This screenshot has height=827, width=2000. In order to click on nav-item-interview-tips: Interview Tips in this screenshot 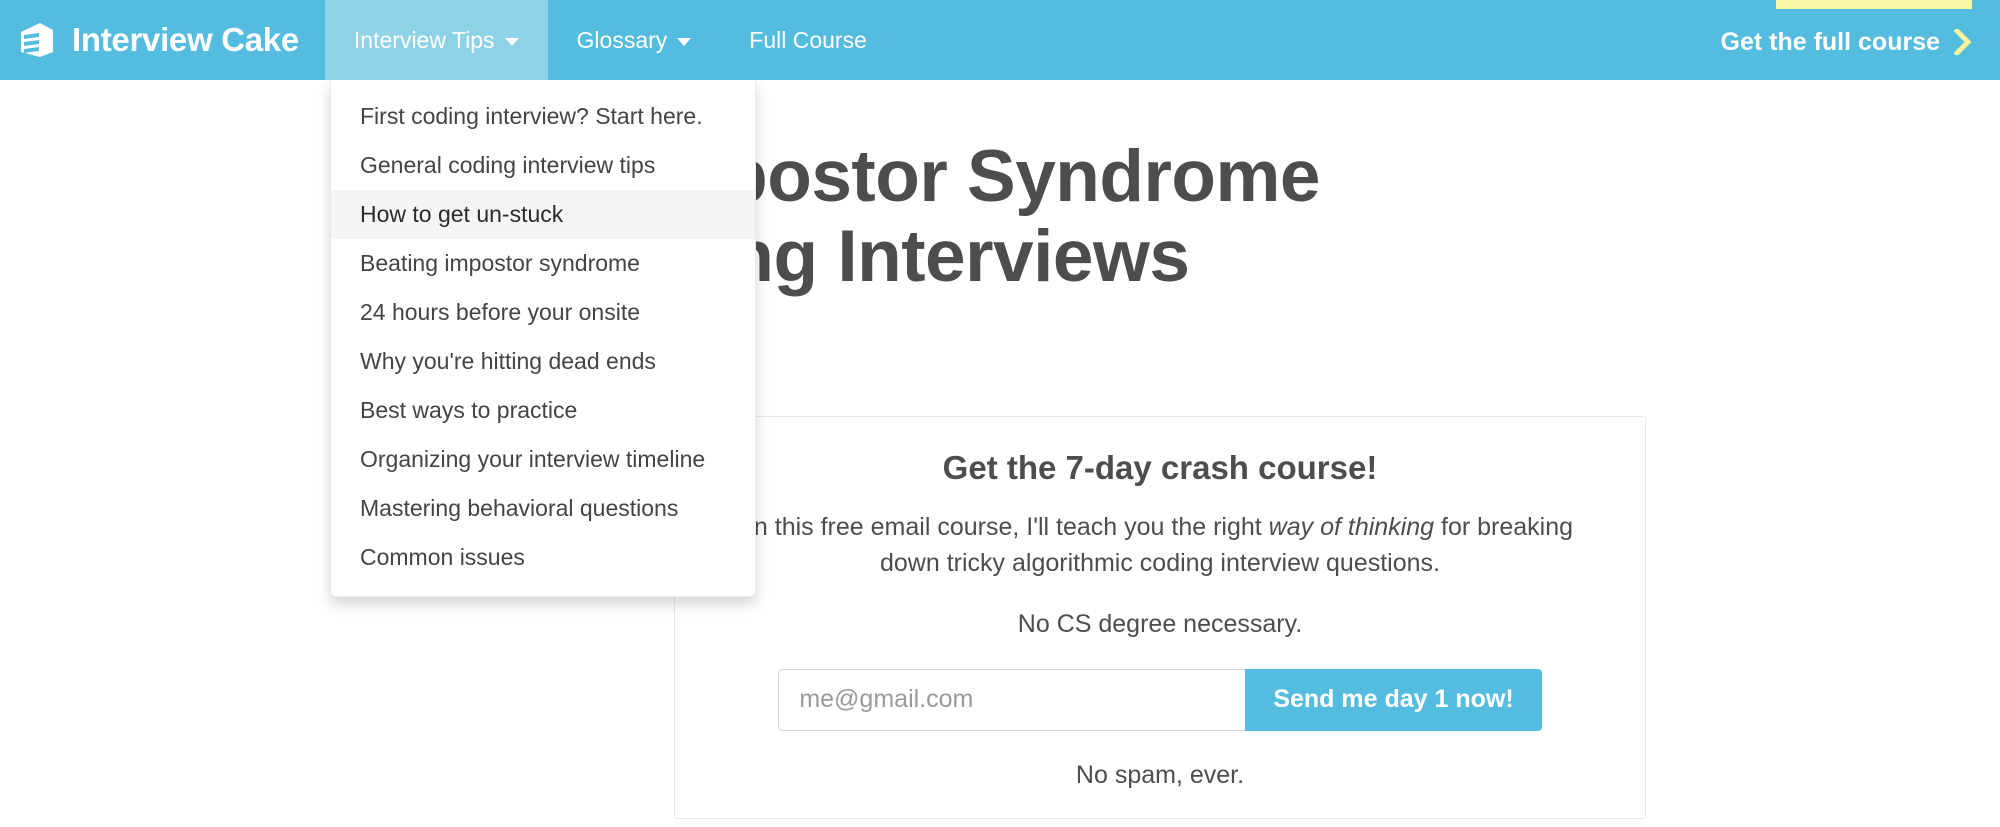, I will do `click(436, 40)`.